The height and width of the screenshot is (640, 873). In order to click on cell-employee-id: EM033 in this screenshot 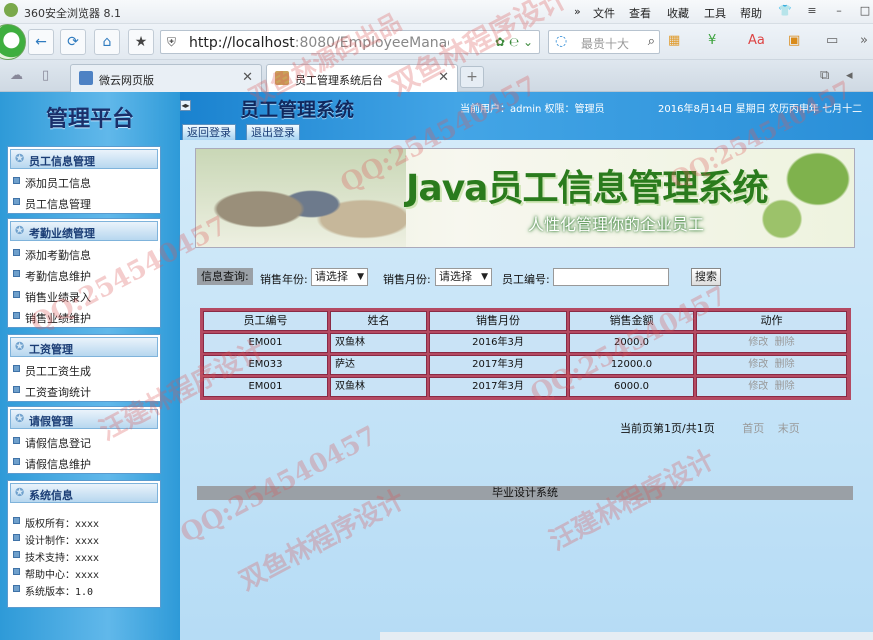, I will do `click(265, 365)`.